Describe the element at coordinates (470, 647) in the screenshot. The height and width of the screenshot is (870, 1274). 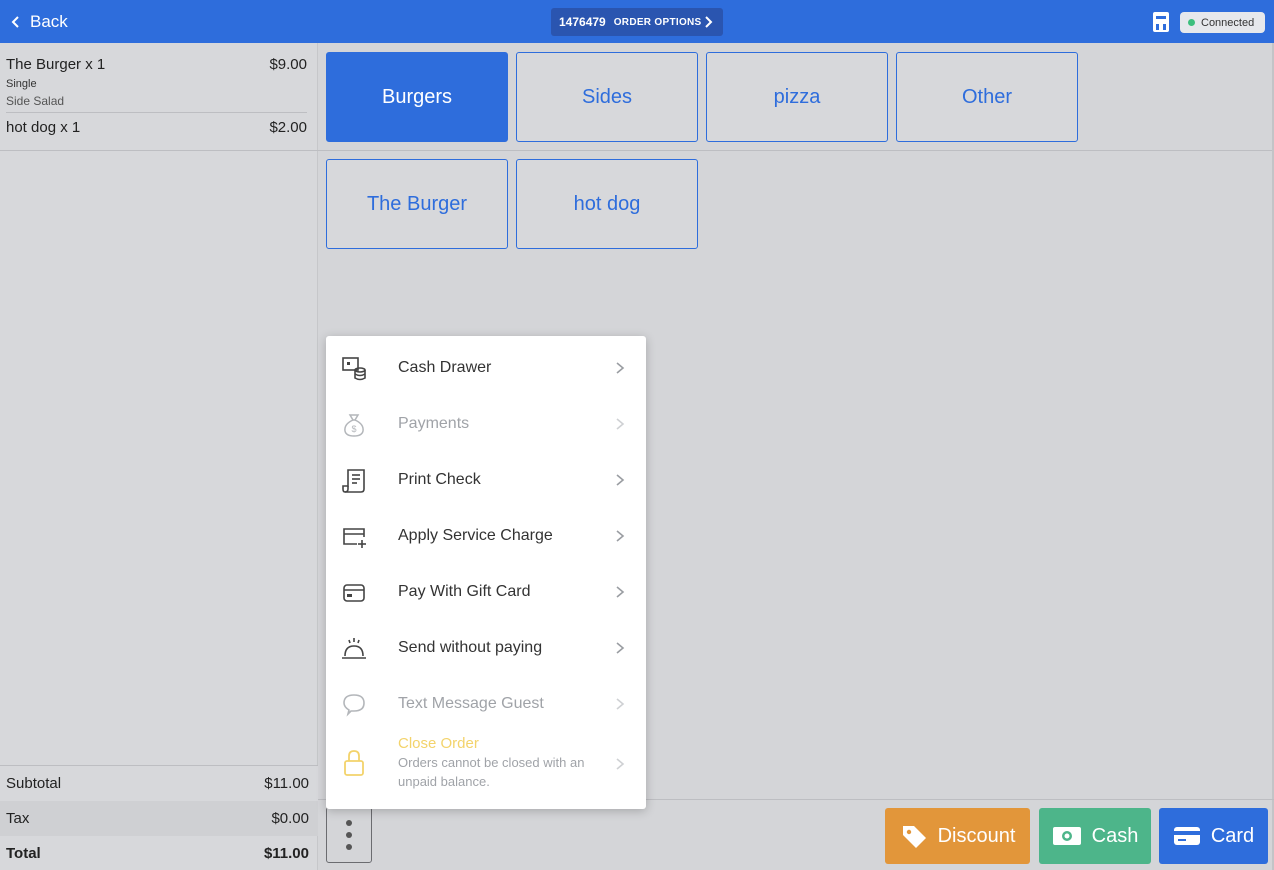
I see `menu-item-label: Send without paying` at that location.